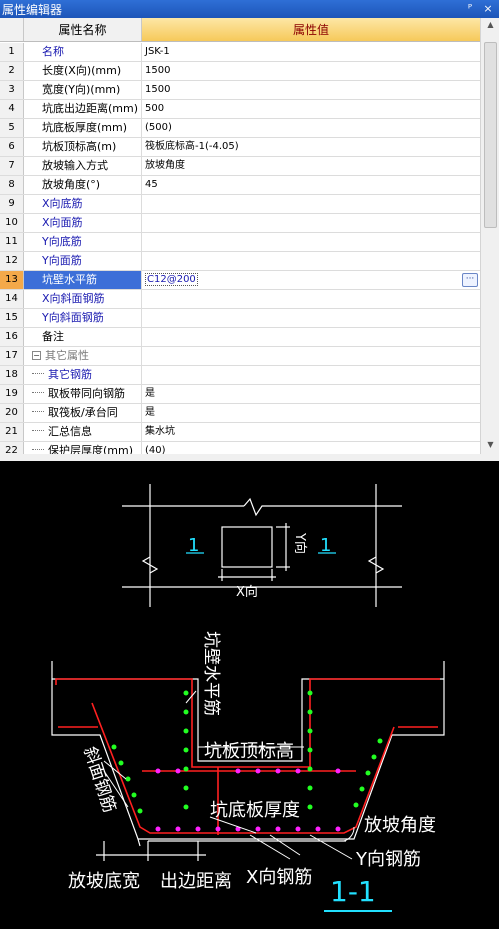 Image resolution: width=499 pixels, height=929 pixels. I want to click on property-row: 20 取筏板/承台同 是, so click(240, 413).